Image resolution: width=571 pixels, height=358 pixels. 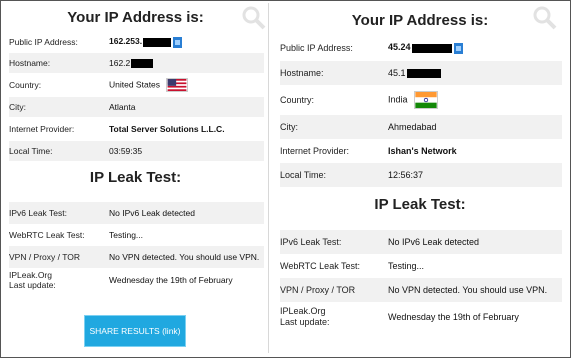 I want to click on value: Atlanta, so click(x=122, y=107).